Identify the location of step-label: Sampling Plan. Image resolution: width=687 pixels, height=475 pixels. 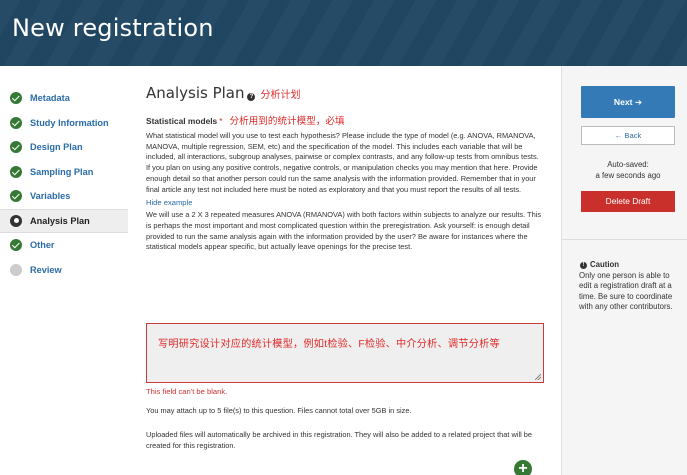
(62, 171).